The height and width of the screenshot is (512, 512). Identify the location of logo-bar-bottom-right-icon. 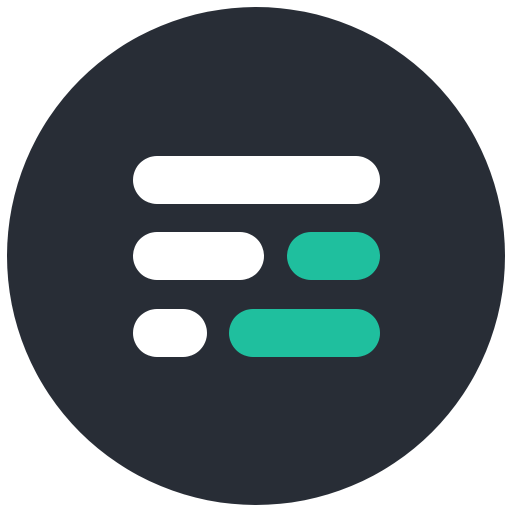
(304, 333).